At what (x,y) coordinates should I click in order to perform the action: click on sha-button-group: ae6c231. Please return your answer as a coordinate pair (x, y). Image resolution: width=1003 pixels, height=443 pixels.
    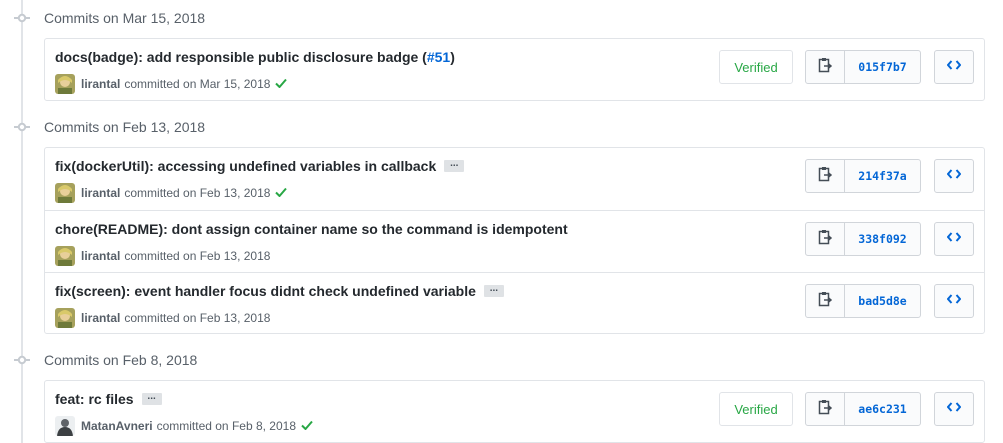
    Looking at the image, I should click on (863, 409).